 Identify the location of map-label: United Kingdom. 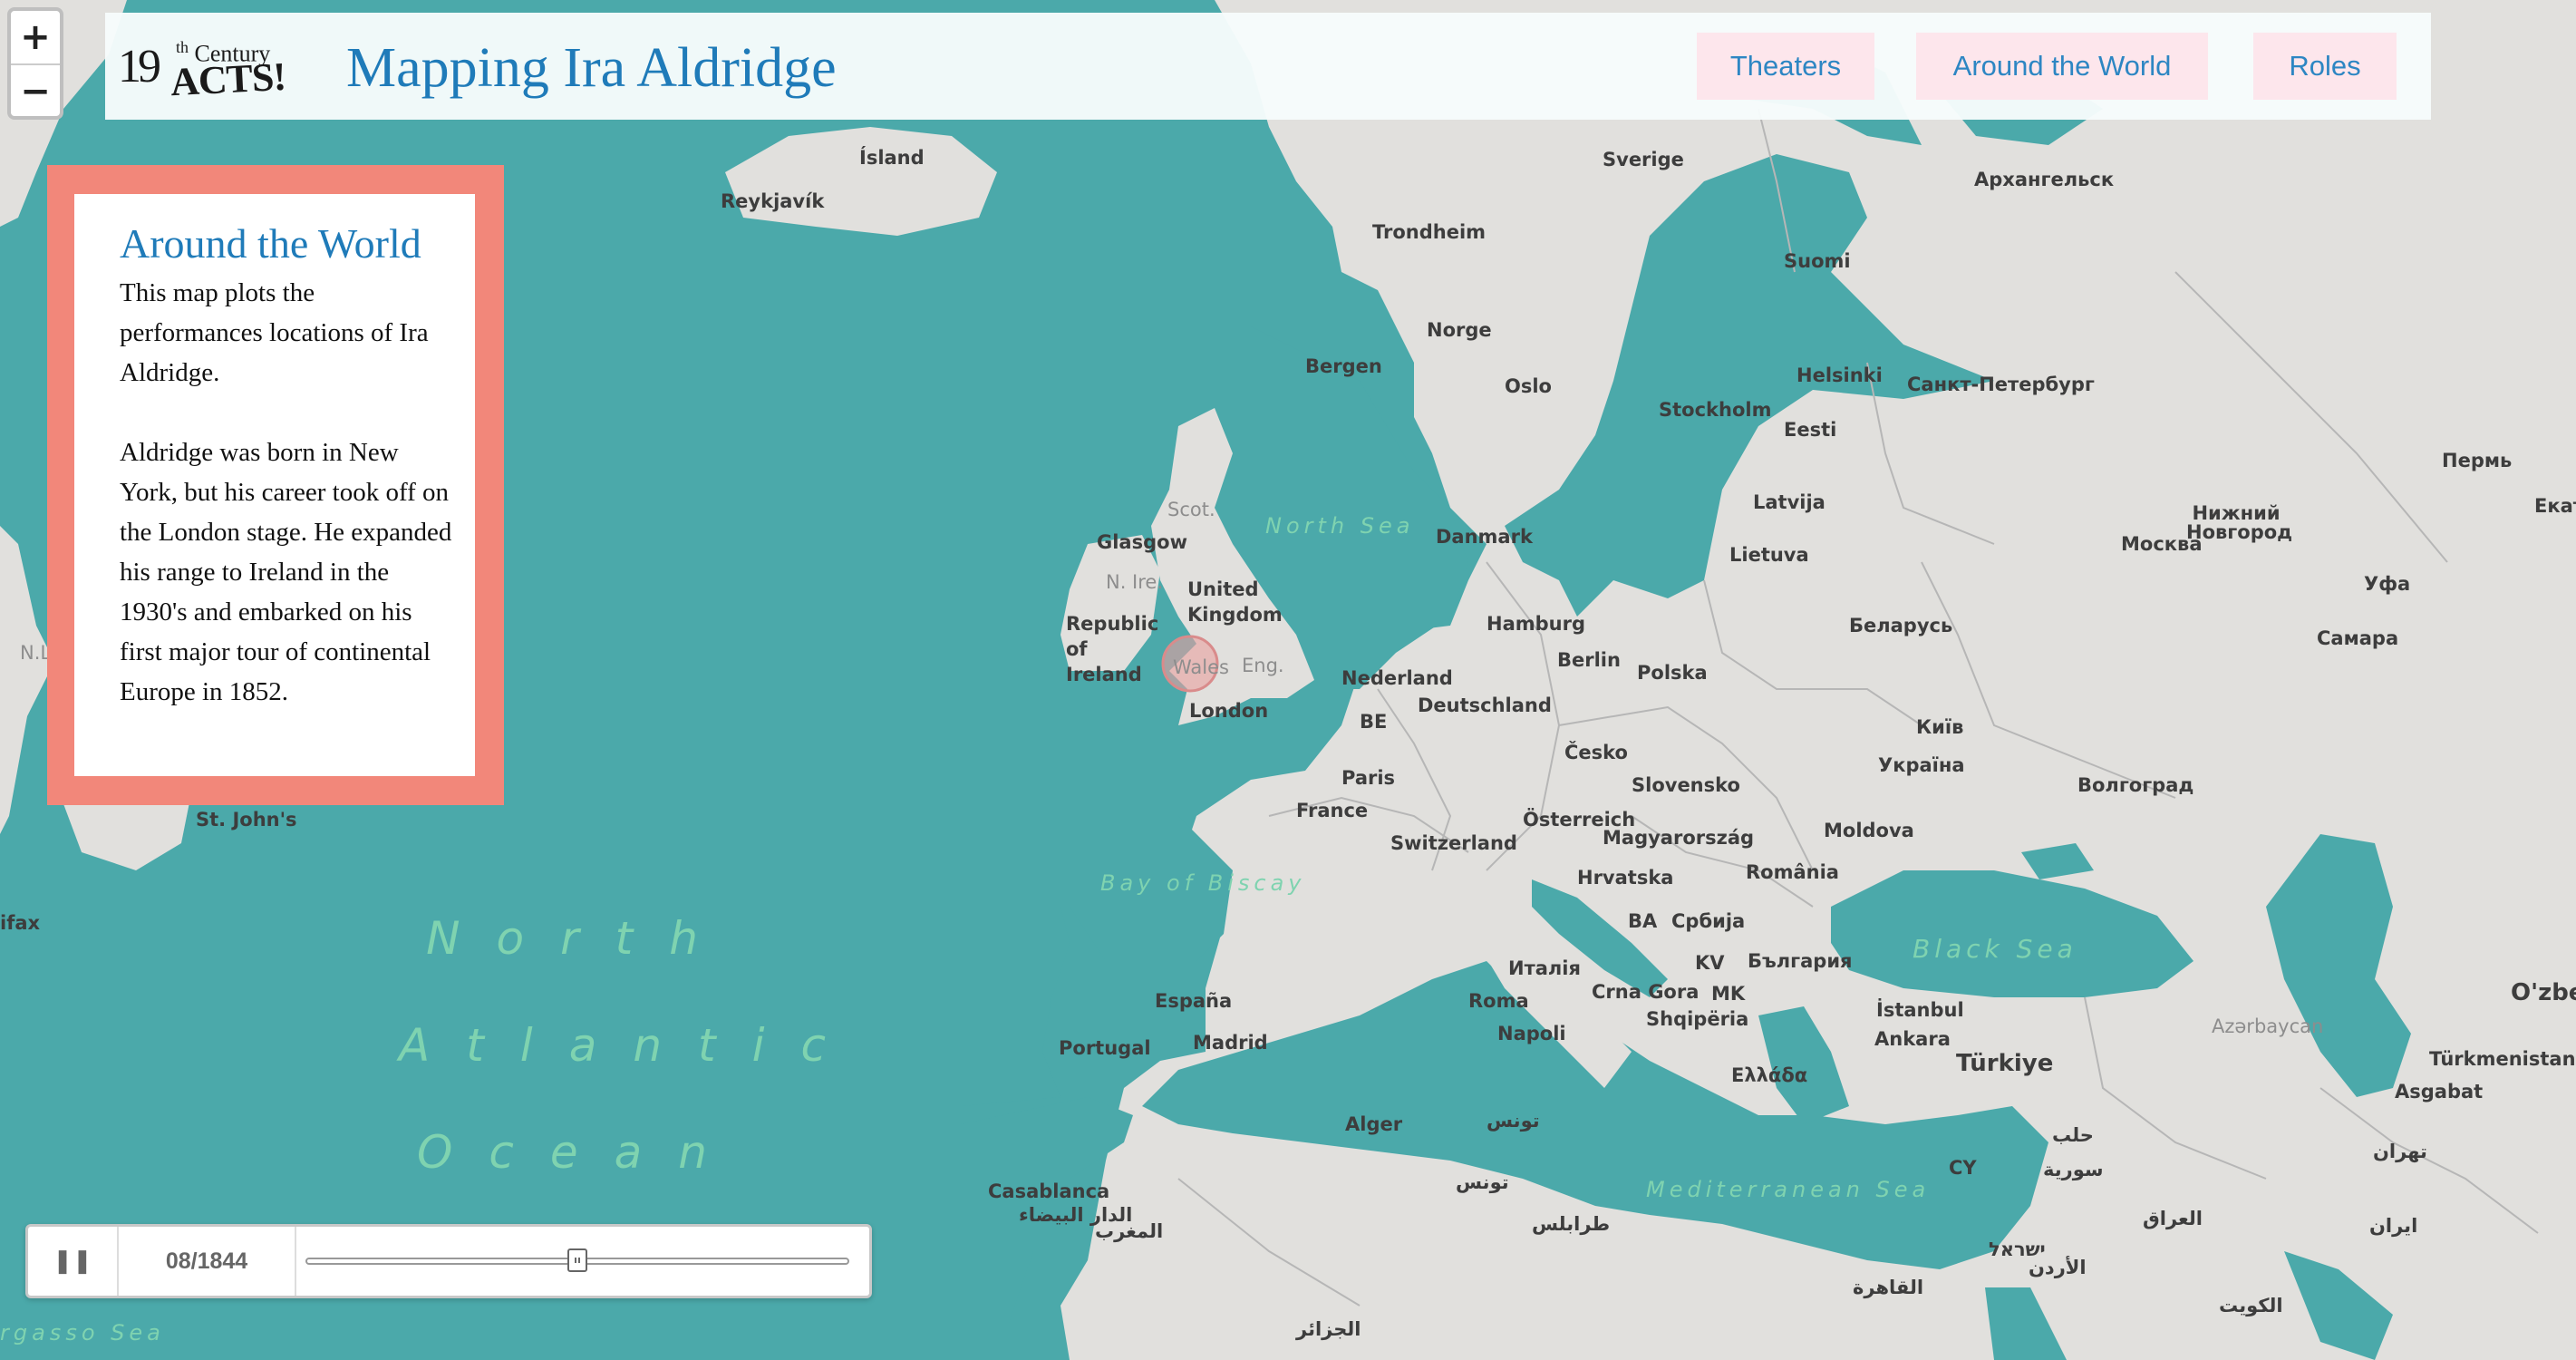
(1235, 602).